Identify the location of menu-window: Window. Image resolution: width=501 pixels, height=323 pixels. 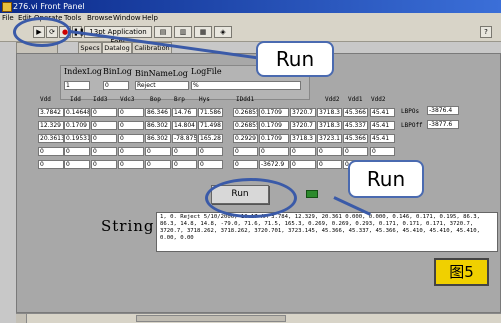
(127, 18).